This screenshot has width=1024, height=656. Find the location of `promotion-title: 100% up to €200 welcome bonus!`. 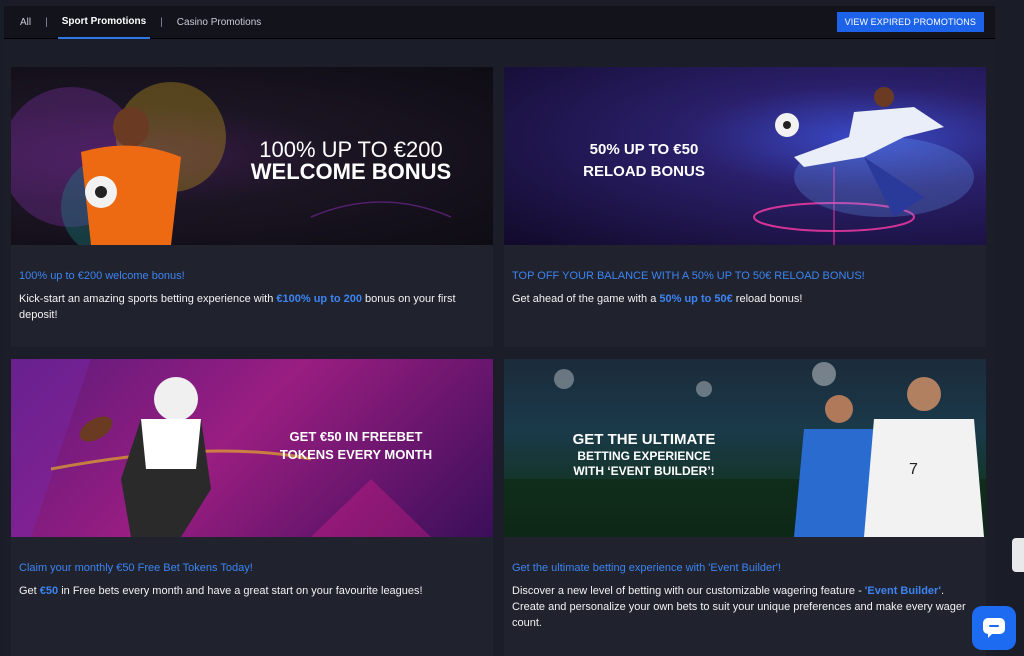

promotion-title: 100% up to €200 welcome bonus! is located at coordinates (102, 276).